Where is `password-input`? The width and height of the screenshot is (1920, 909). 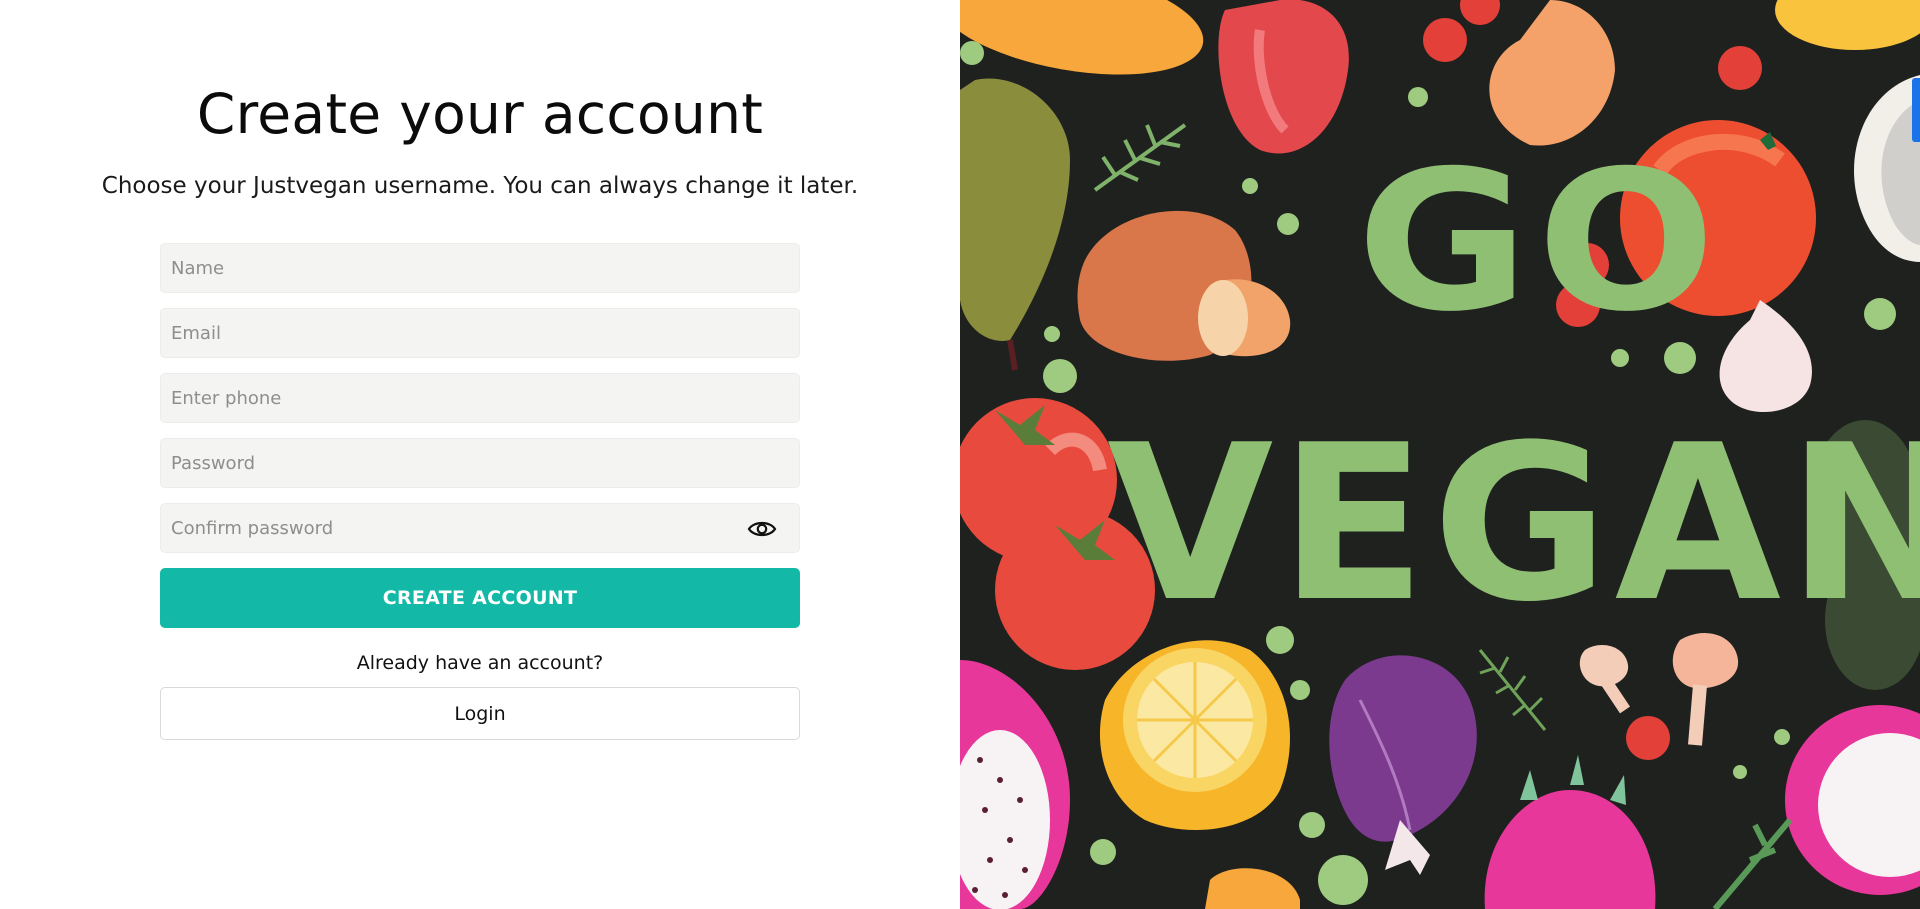 password-input is located at coordinates (480, 463).